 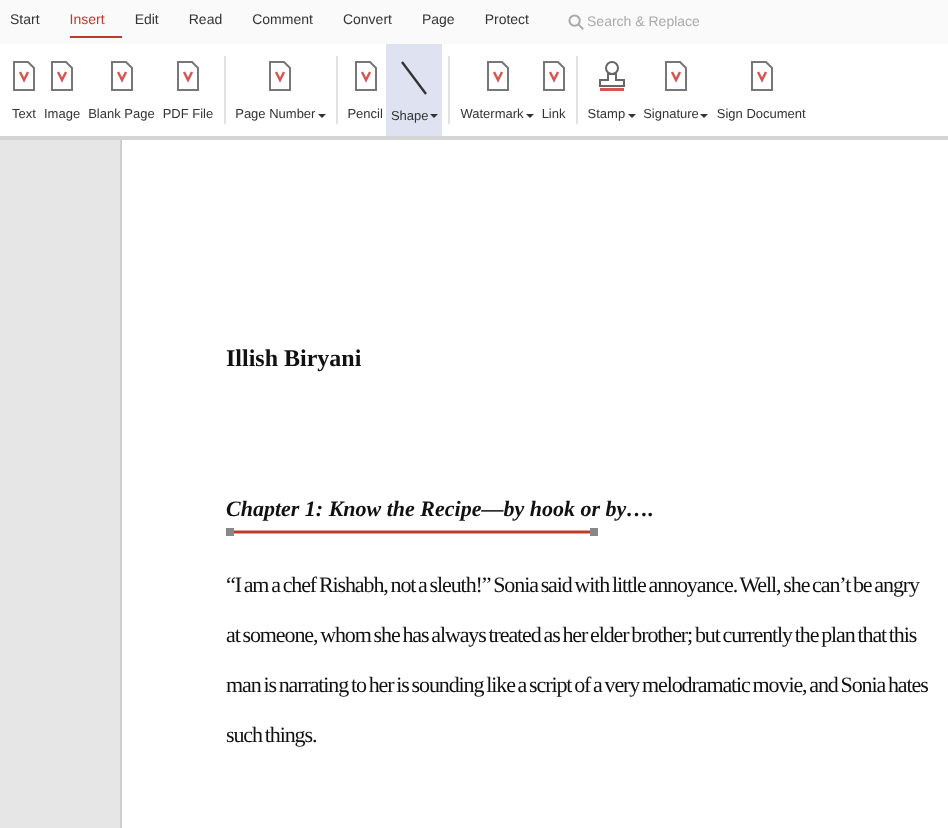 What do you see at coordinates (412, 532) in the screenshot?
I see `selected-line-shape` at bounding box center [412, 532].